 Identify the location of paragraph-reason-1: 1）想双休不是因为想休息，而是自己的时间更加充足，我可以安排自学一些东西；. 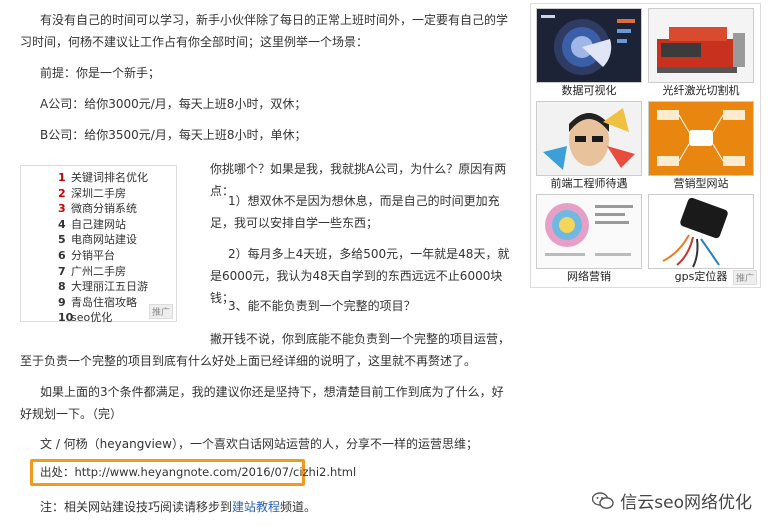
(355, 212).